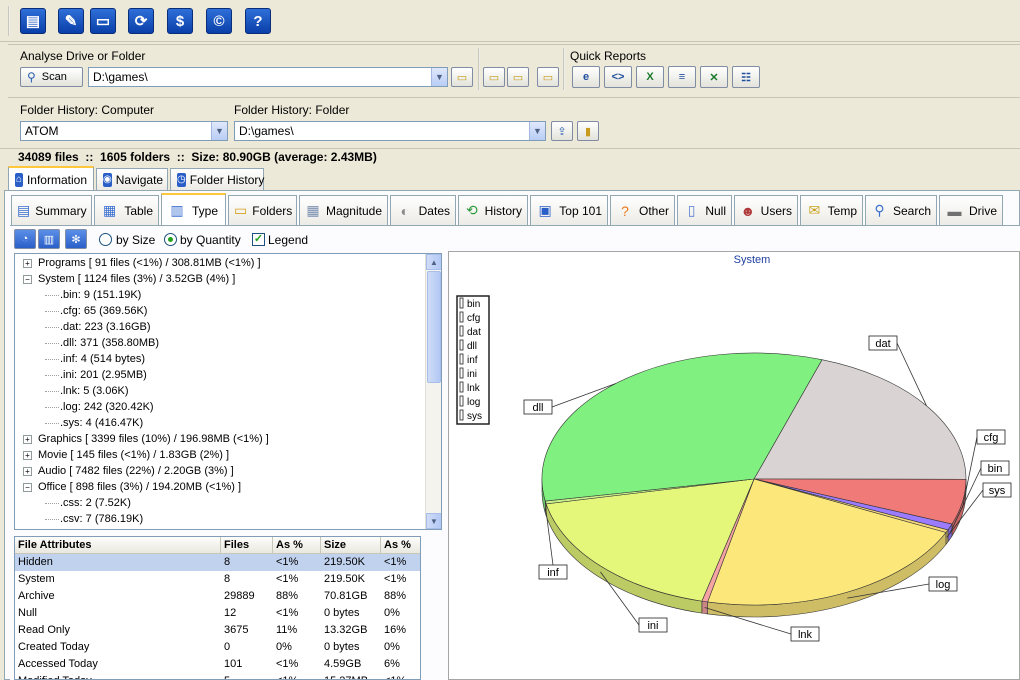 The image size is (1020, 680). I want to click on tab-users: ☻ Users, so click(766, 210).